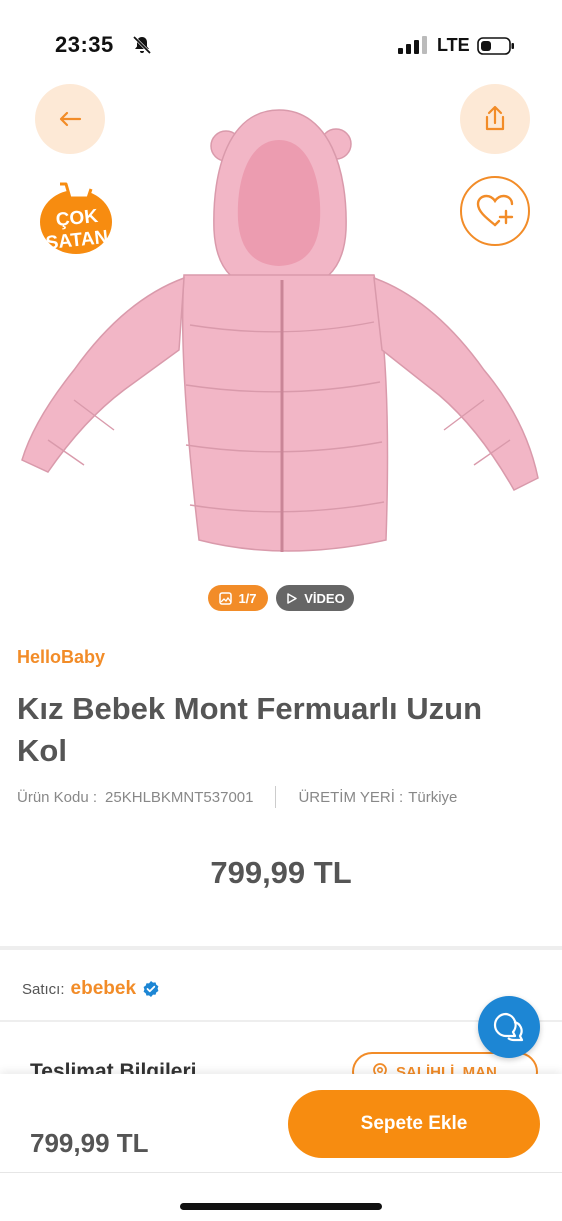 Image resolution: width=562 pixels, height=1221 pixels. Describe the element at coordinates (414, 1124) in the screenshot. I see `add-to-cart-button: Sepete Ekle` at that location.